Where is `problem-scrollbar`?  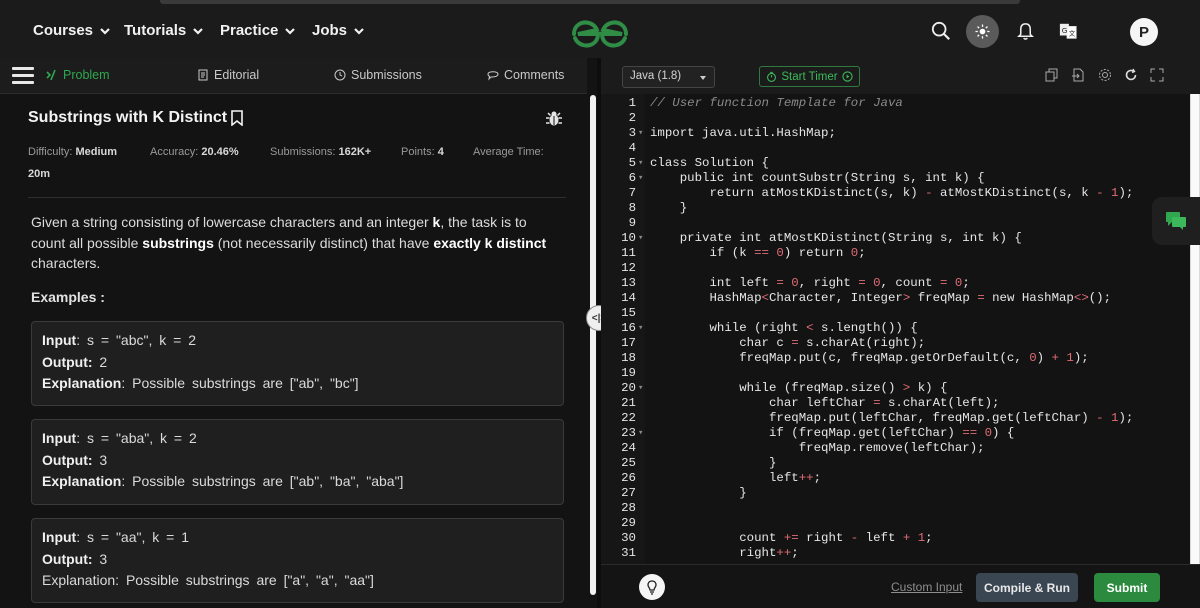 problem-scrollbar is located at coordinates (593, 345).